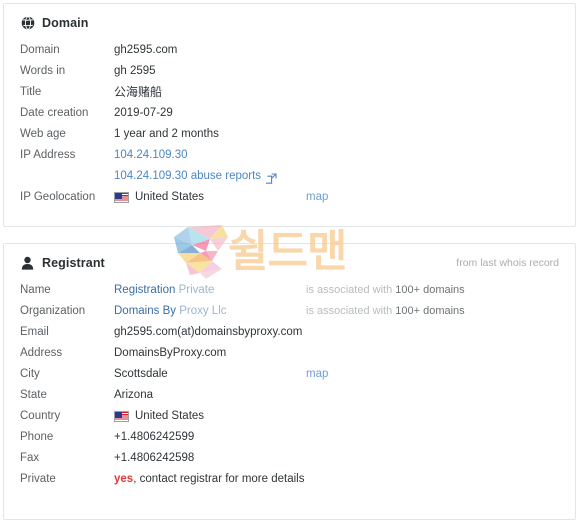  What do you see at coordinates (210, 197) in the screenshot?
I see `geo-country: United States` at bounding box center [210, 197].